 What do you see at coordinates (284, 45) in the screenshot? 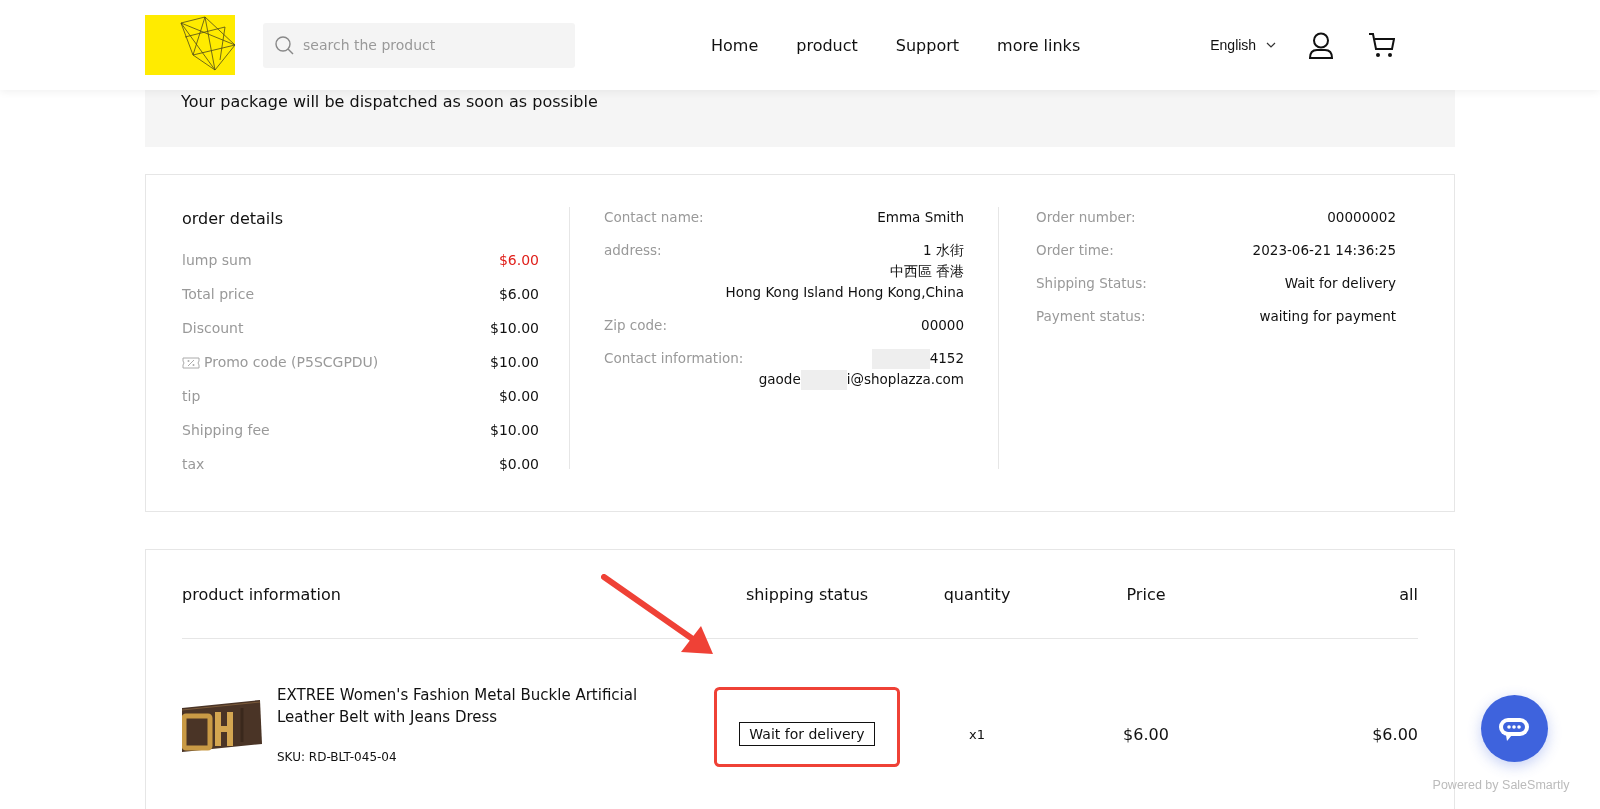
I see `search-icon` at bounding box center [284, 45].